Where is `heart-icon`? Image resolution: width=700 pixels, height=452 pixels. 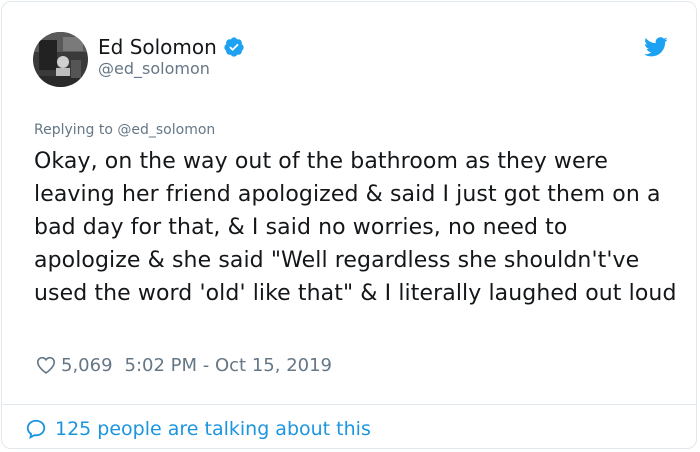
heart-icon is located at coordinates (46, 365).